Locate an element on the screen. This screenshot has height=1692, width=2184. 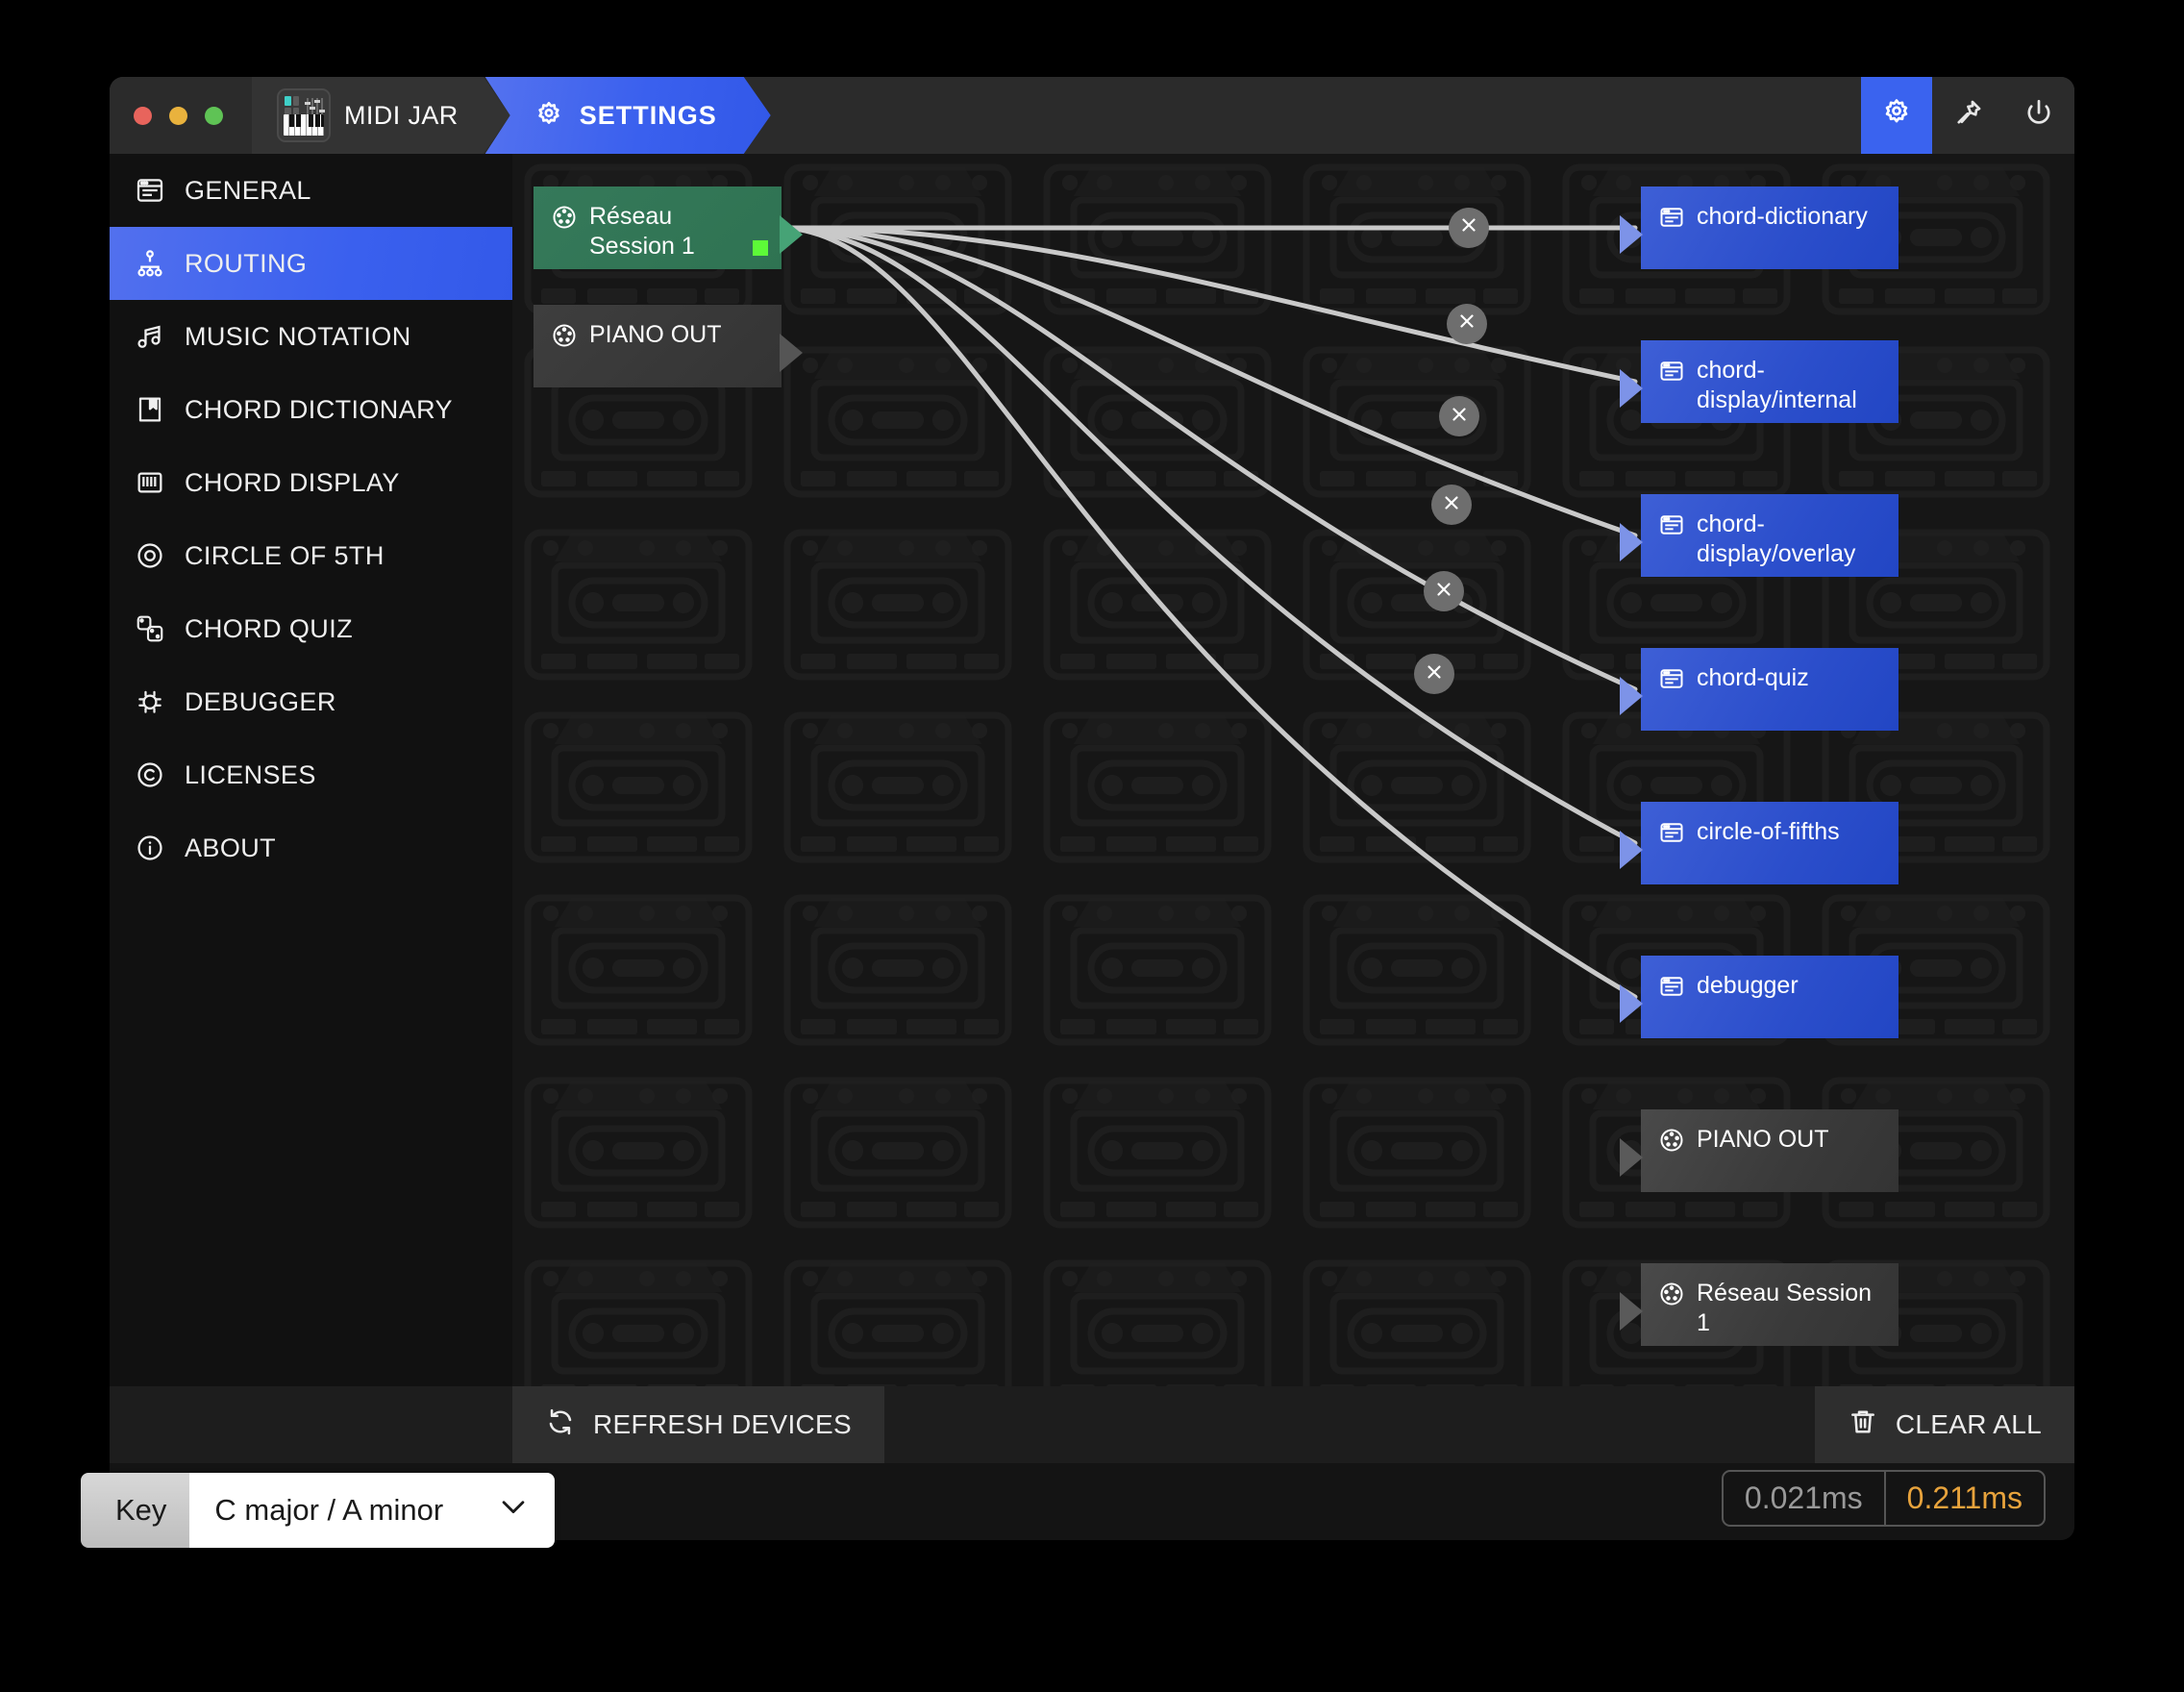
settings-button is located at coordinates (1897, 115).